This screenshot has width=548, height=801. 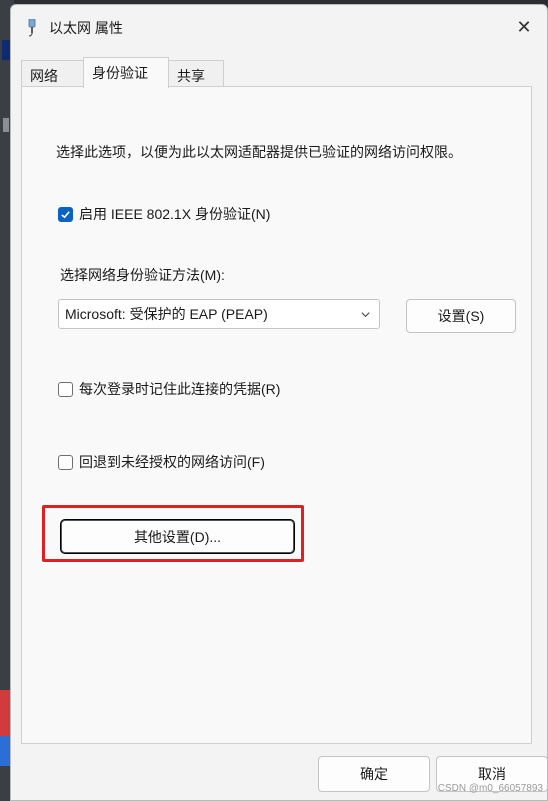 What do you see at coordinates (196, 73) in the screenshot?
I see `tab-sharing: 共享` at bounding box center [196, 73].